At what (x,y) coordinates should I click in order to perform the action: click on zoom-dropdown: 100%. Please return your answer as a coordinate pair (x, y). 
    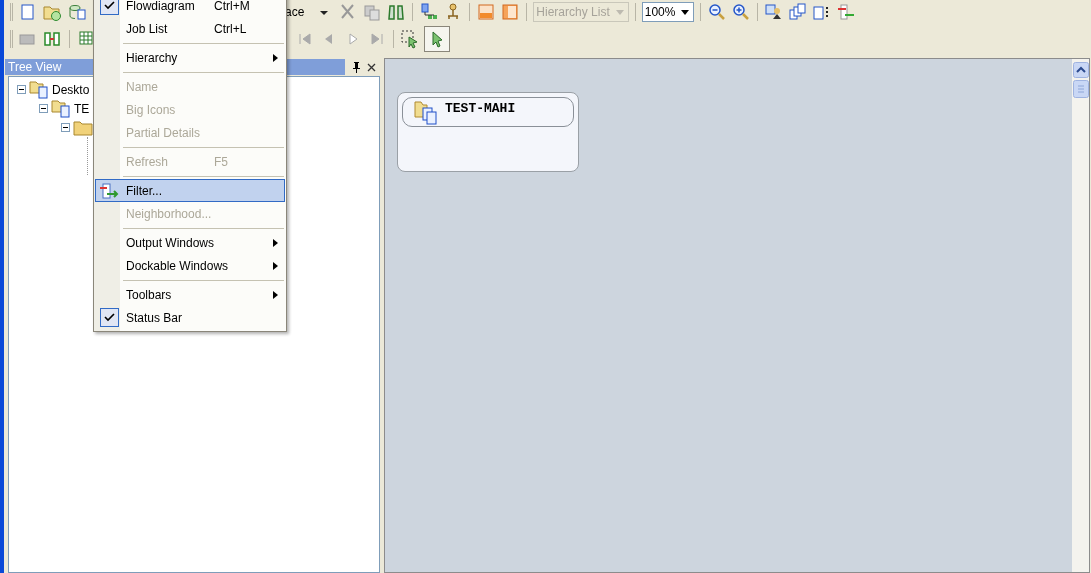
    Looking at the image, I should click on (668, 12).